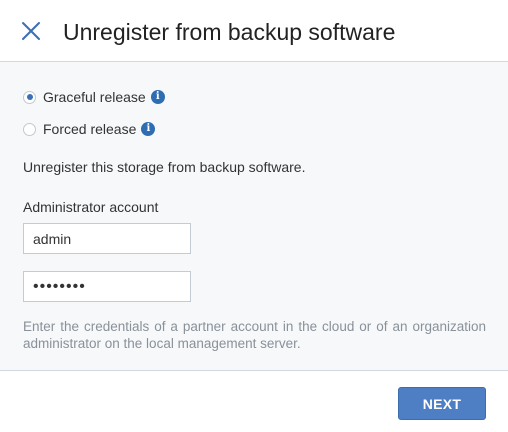 Image resolution: width=508 pixels, height=432 pixels. I want to click on graceful-release-label: Graceful release, so click(94, 97).